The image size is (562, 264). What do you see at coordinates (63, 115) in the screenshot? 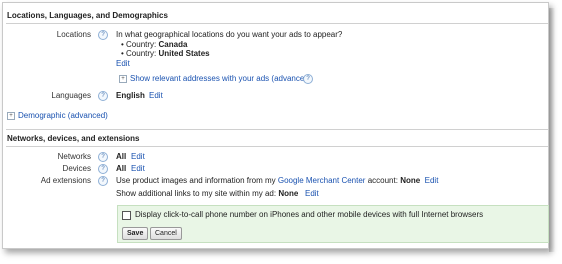
I see `demographic-link: Demographic (advanced)` at bounding box center [63, 115].